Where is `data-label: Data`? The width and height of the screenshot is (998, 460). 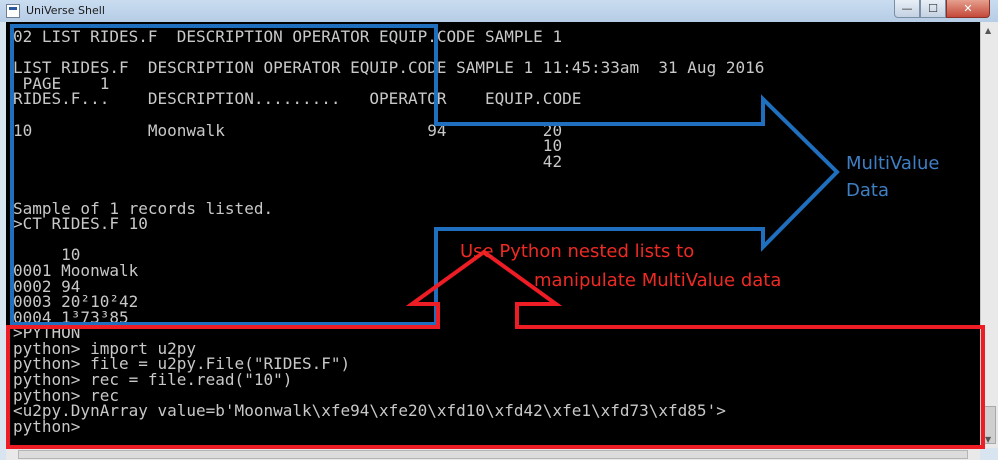
data-label: Data is located at coordinates (867, 190).